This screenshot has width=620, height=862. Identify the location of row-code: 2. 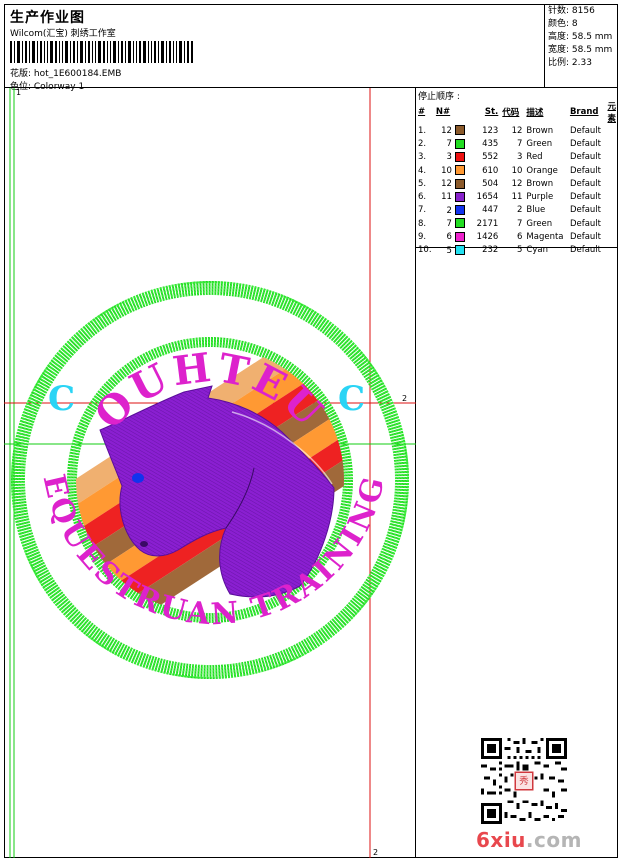
(520, 210).